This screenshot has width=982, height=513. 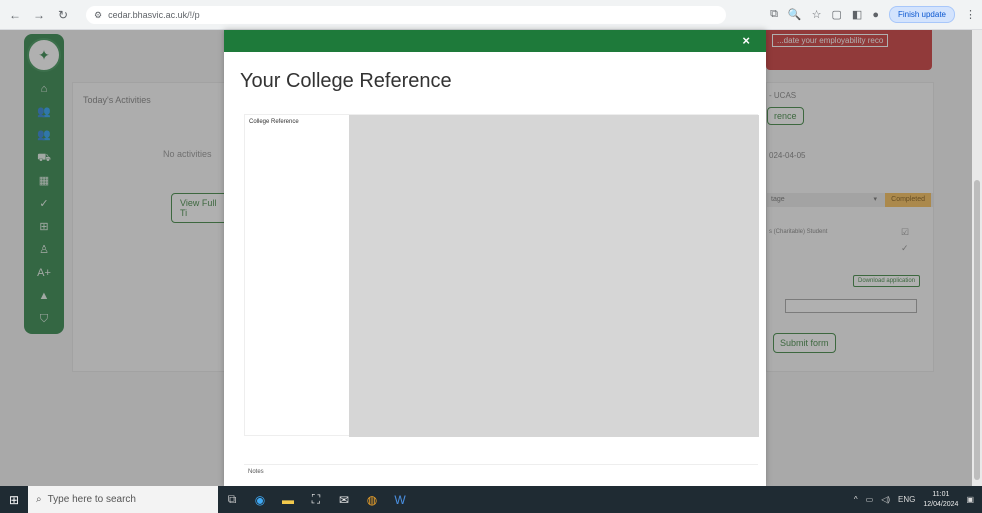 What do you see at coordinates (406, 15) in the screenshot?
I see `address-bar: ⚙ cedar.bhasvic.ac.uk/!/p` at bounding box center [406, 15].